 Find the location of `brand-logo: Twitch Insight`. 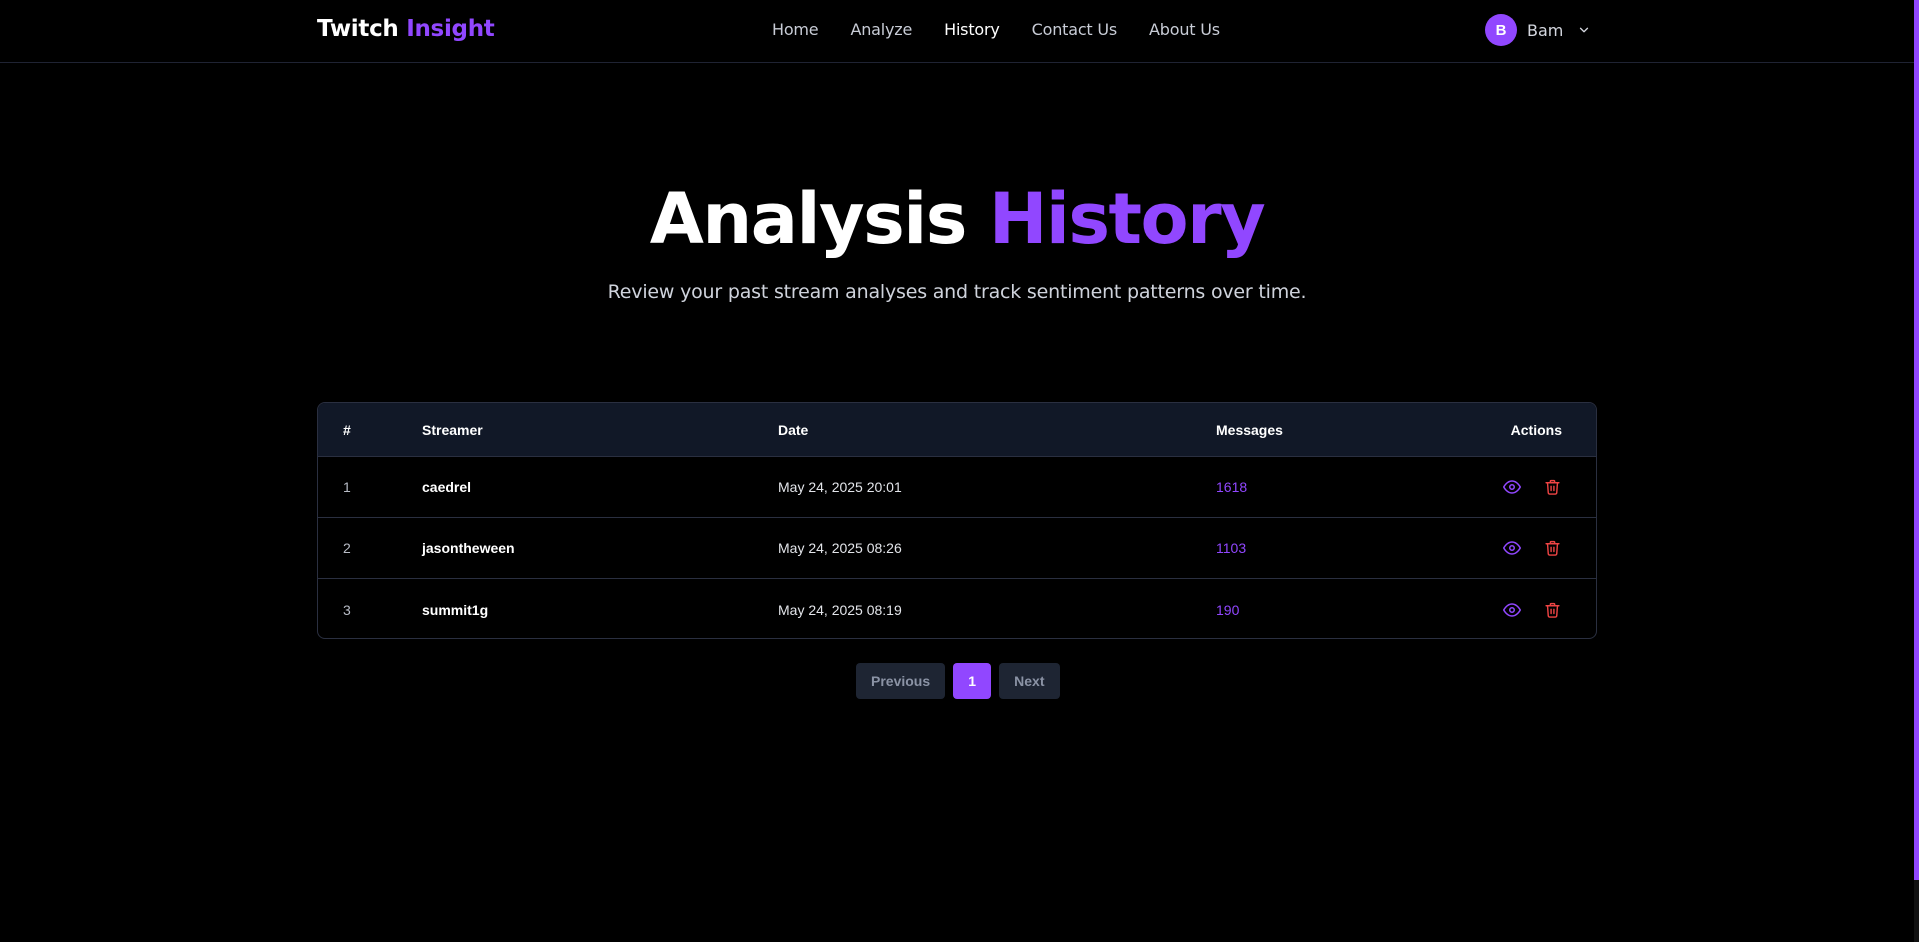

brand-logo: Twitch Insight is located at coordinates (406, 29).